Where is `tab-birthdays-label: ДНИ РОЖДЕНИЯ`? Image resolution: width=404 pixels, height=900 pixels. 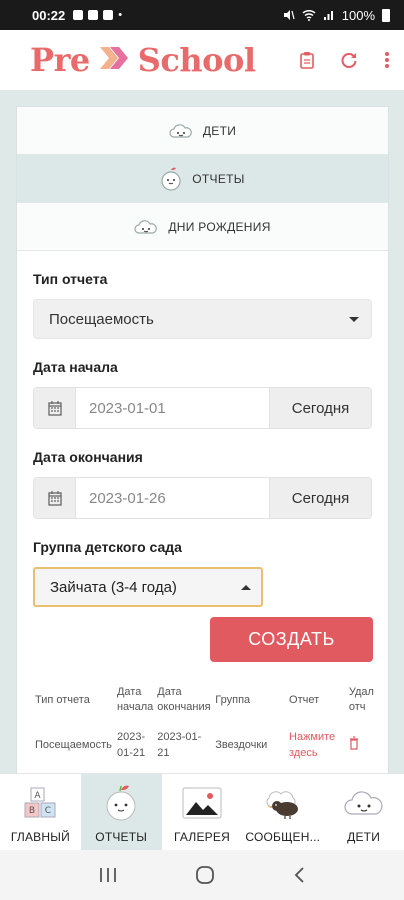 tab-birthdays-label: ДНИ РОЖДЕНИЯ is located at coordinates (219, 226).